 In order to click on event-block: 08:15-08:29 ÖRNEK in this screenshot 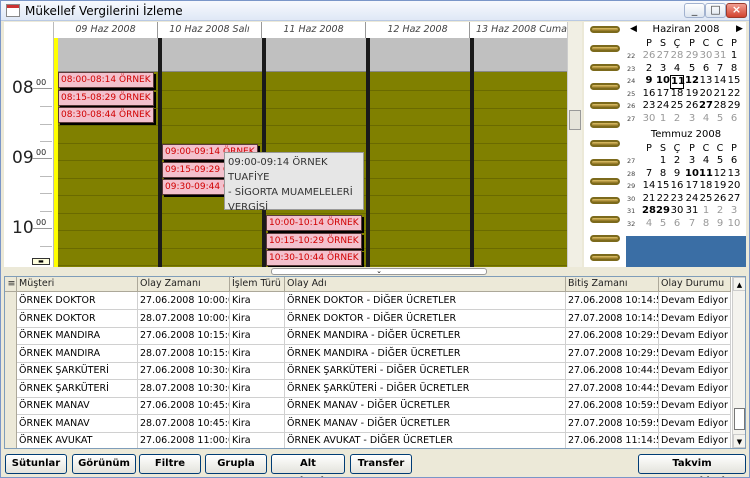, I will do `click(106, 98)`.